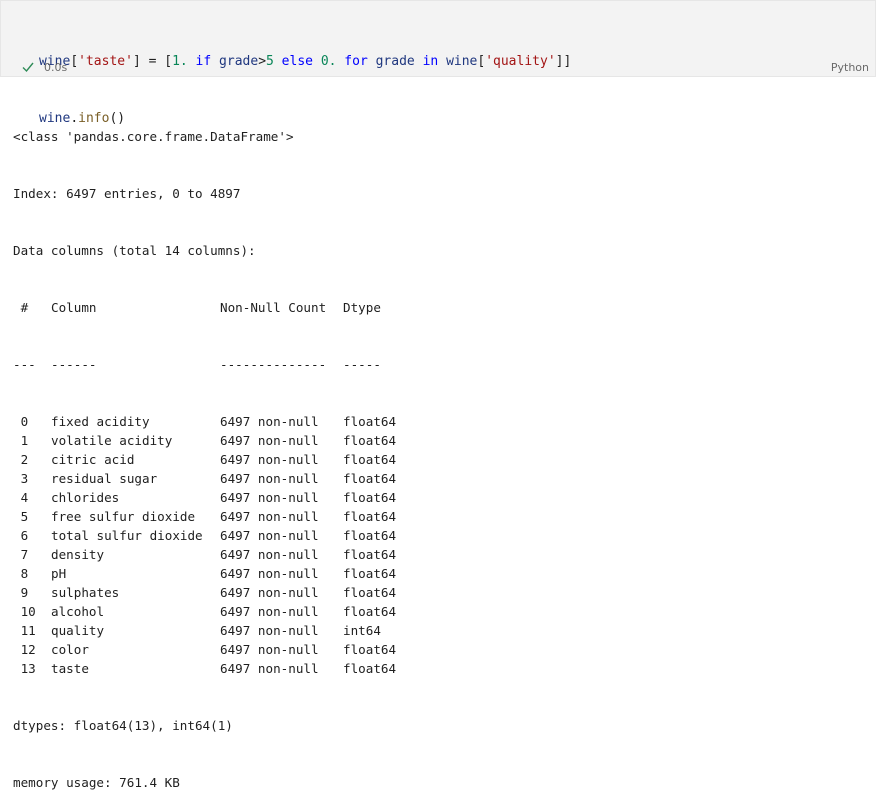  I want to click on output-line: Index: 6497 entries, 0 to 4897, so click(127, 193).